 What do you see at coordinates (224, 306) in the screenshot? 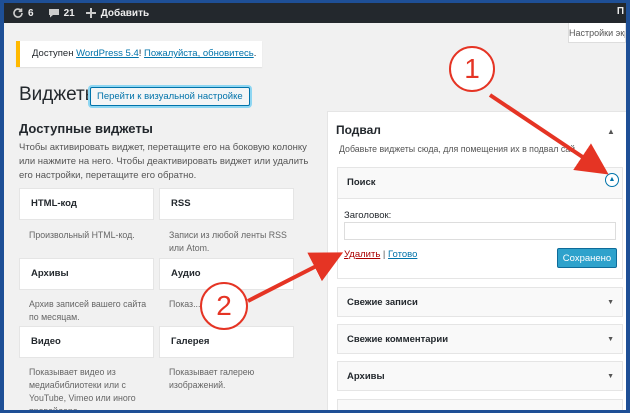
I see `annotation-marker-2: 2` at bounding box center [224, 306].